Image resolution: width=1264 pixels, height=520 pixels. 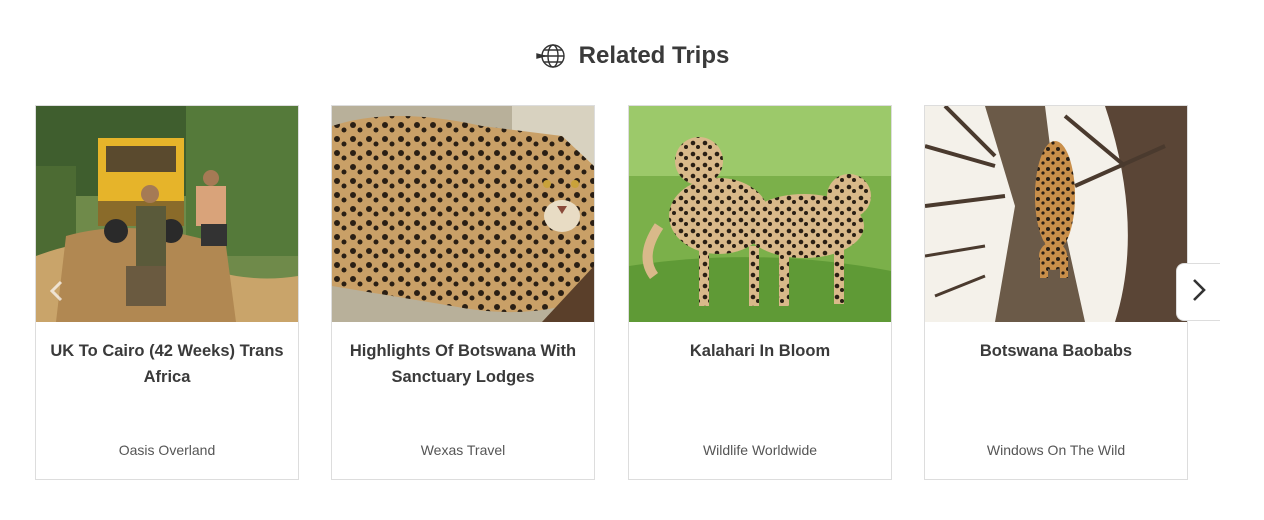 What do you see at coordinates (167, 364) in the screenshot?
I see `trip-title: UK To Cairo (42 Weeks) Trans Africa` at bounding box center [167, 364].